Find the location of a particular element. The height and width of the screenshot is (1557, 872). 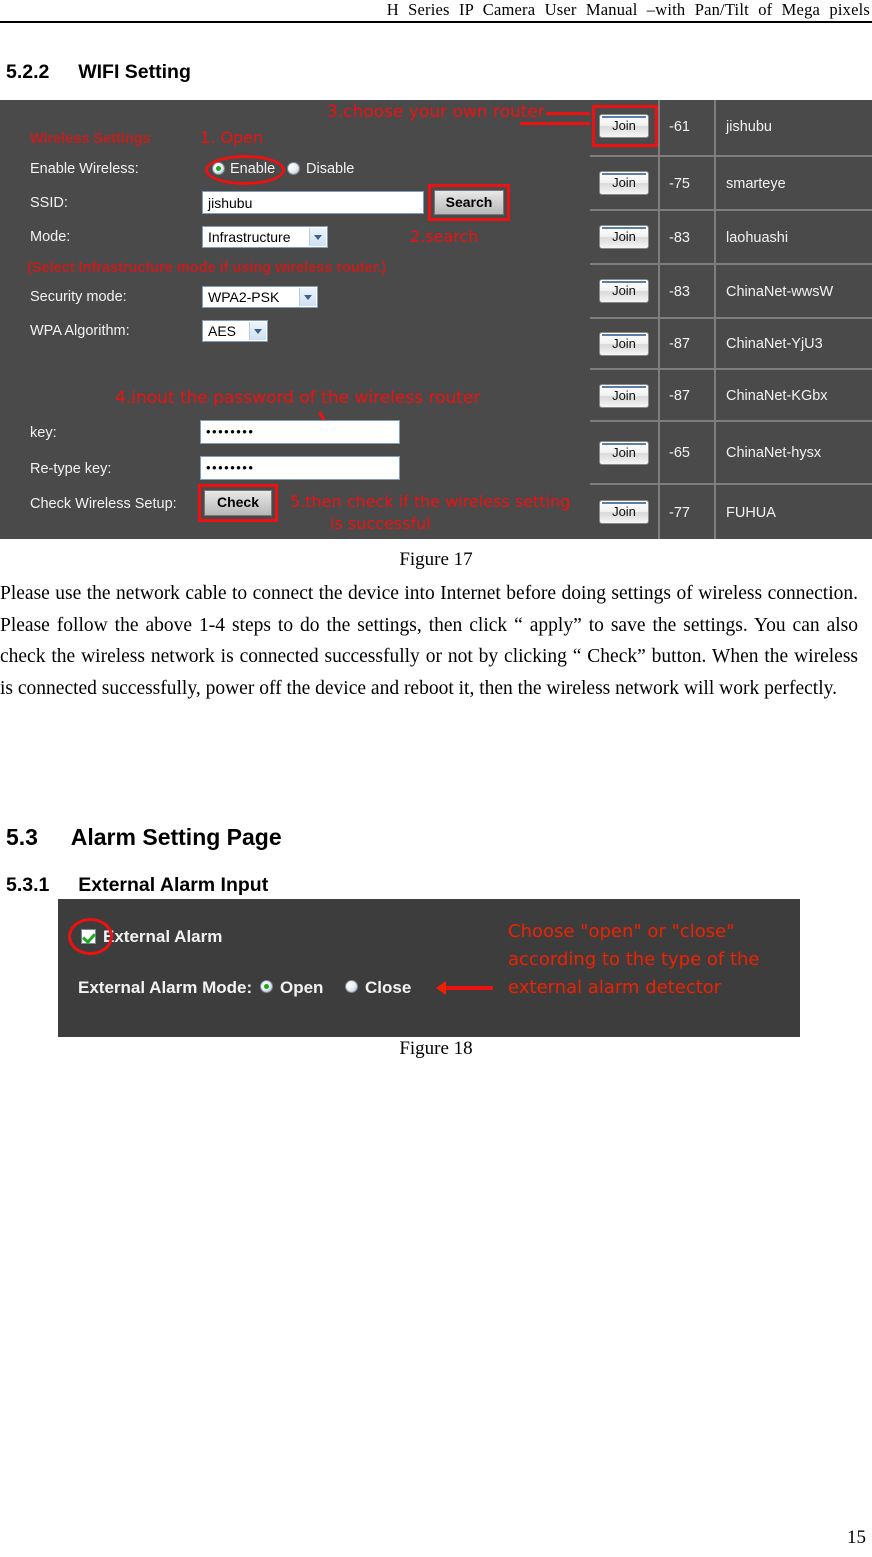

wpa-algorithm-select: AES is located at coordinates (235, 331).